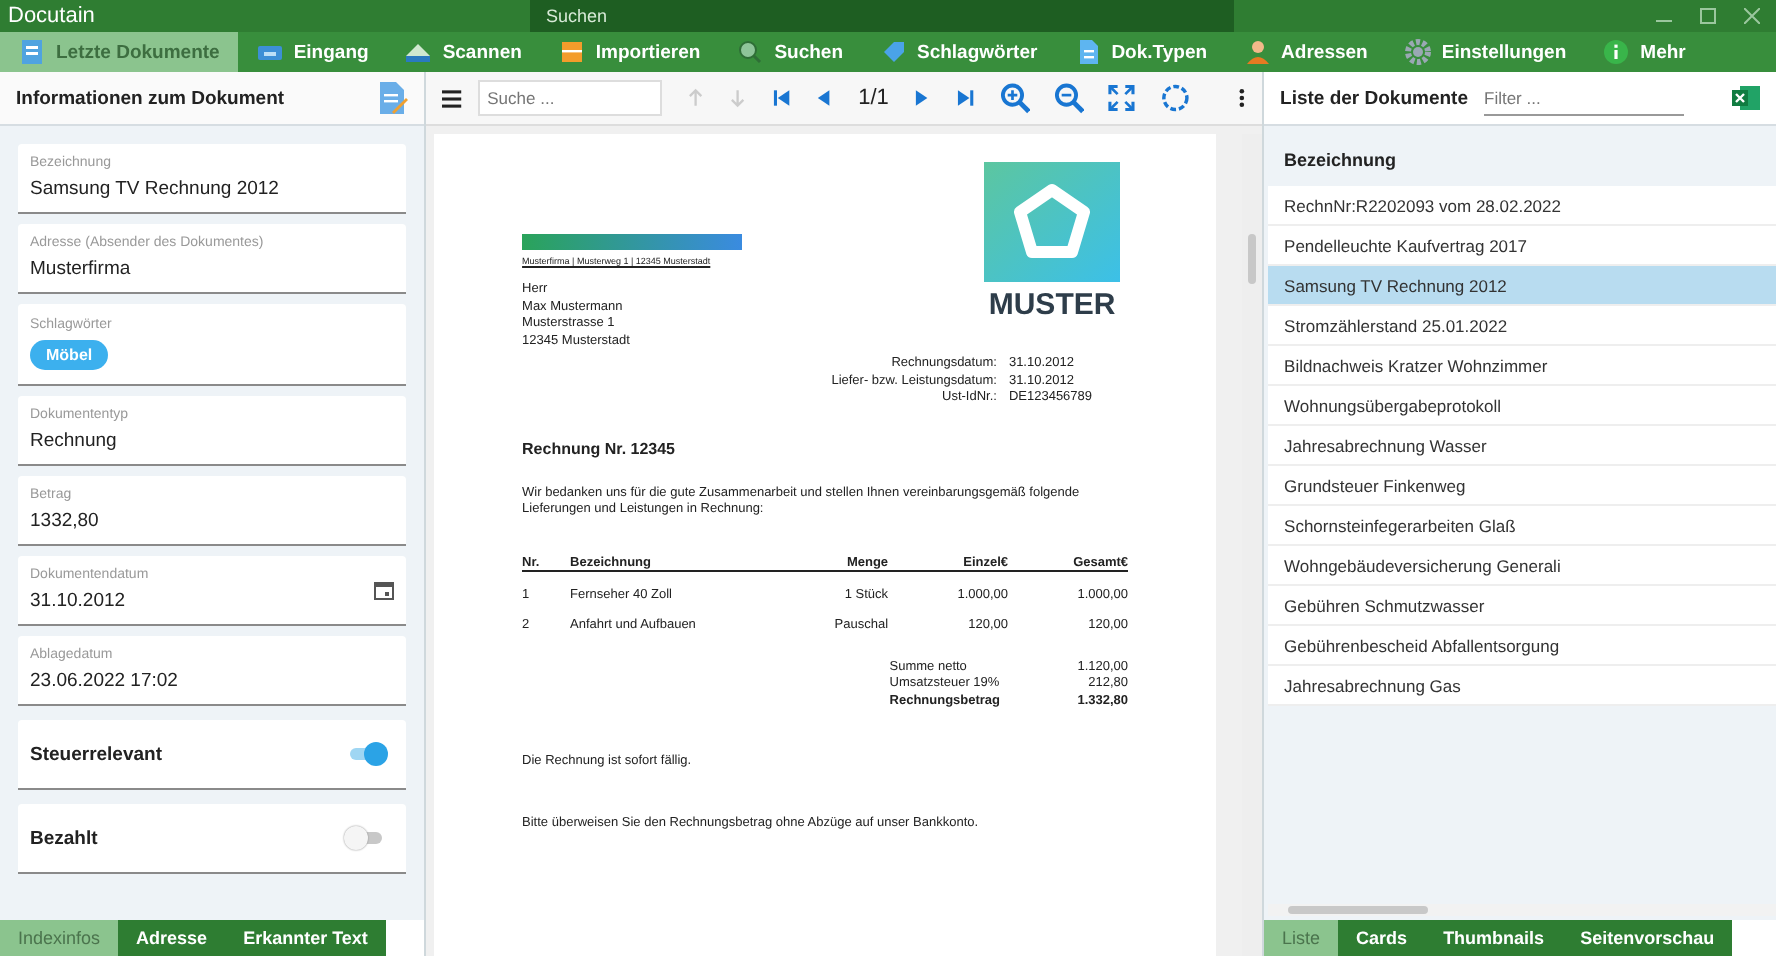 This screenshot has height=956, width=1776. What do you see at coordinates (1522, 206) in the screenshot?
I see `list-item: RechnNr:R2202093 vom 28.02.2022` at bounding box center [1522, 206].